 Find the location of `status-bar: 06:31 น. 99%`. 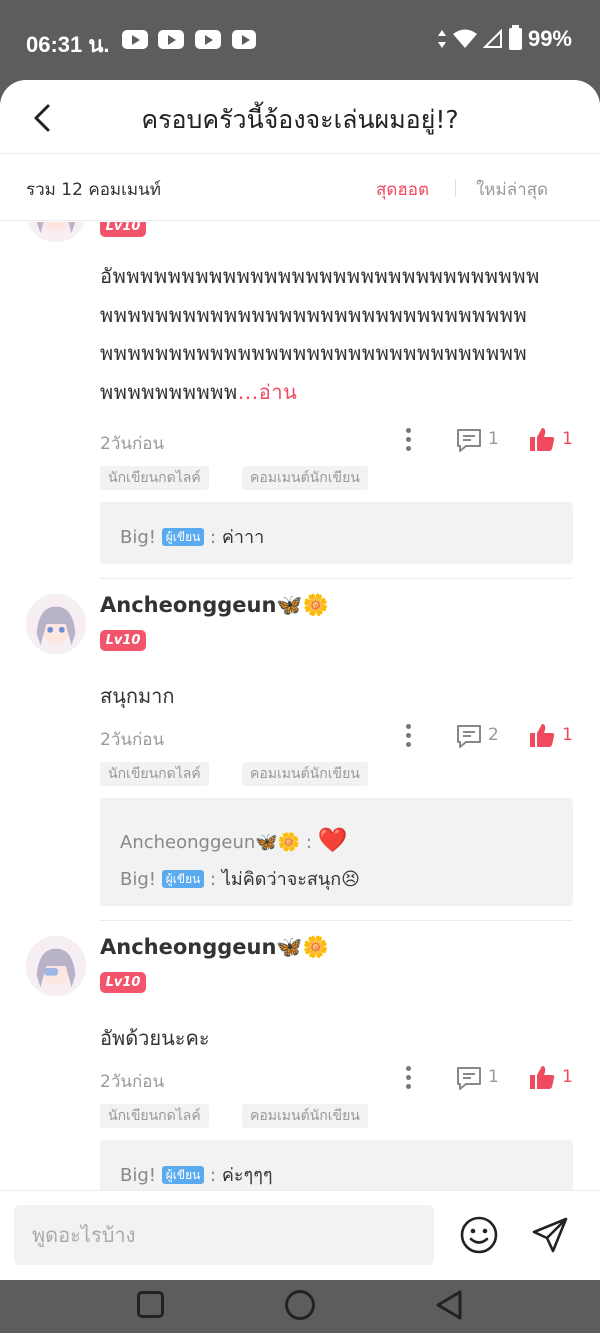

status-bar: 06:31 น. 99% is located at coordinates (300, 40).